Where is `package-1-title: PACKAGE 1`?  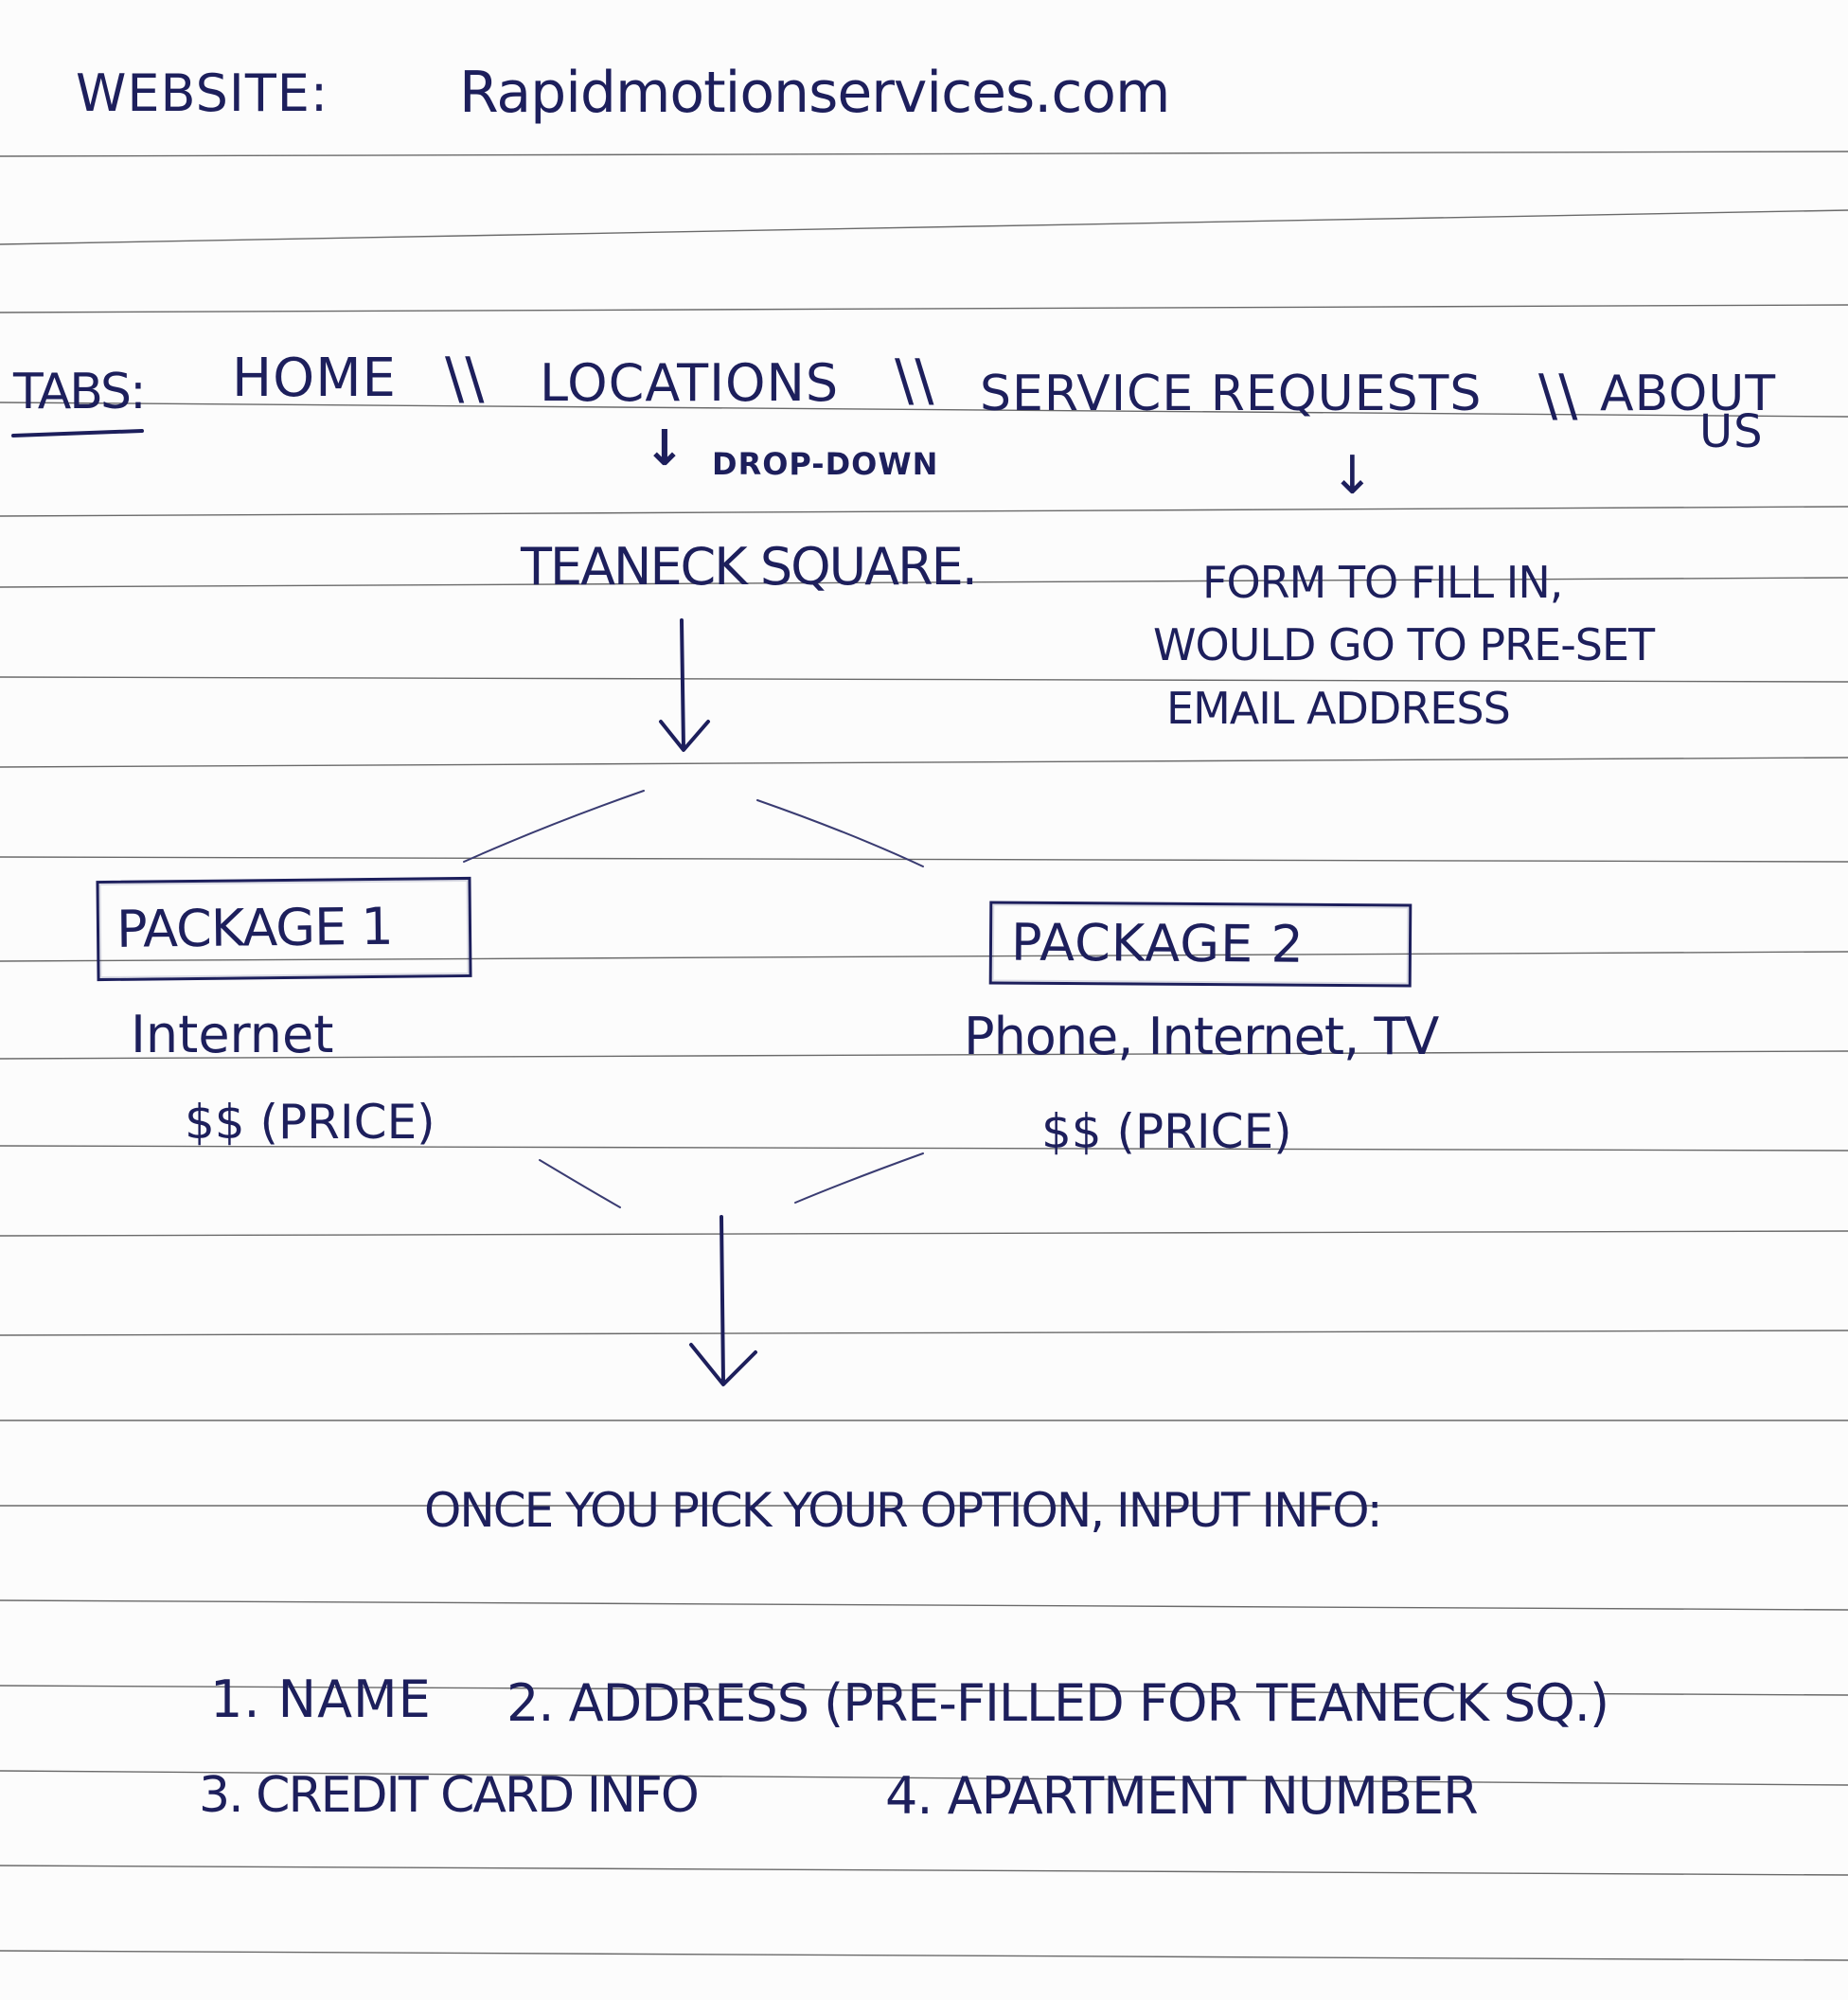 package-1-title: PACKAGE 1 is located at coordinates (255, 928).